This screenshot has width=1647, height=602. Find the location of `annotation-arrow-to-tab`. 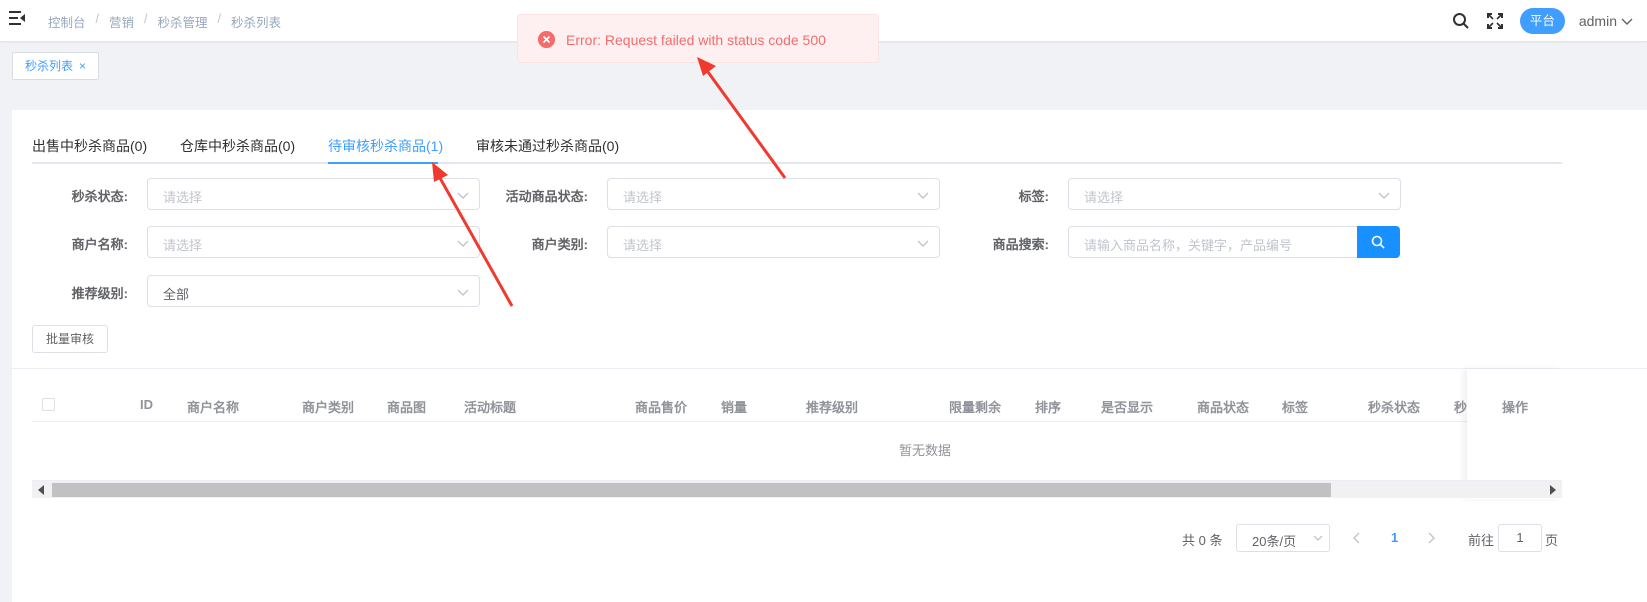

annotation-arrow-to-tab is located at coordinates (473, 234).